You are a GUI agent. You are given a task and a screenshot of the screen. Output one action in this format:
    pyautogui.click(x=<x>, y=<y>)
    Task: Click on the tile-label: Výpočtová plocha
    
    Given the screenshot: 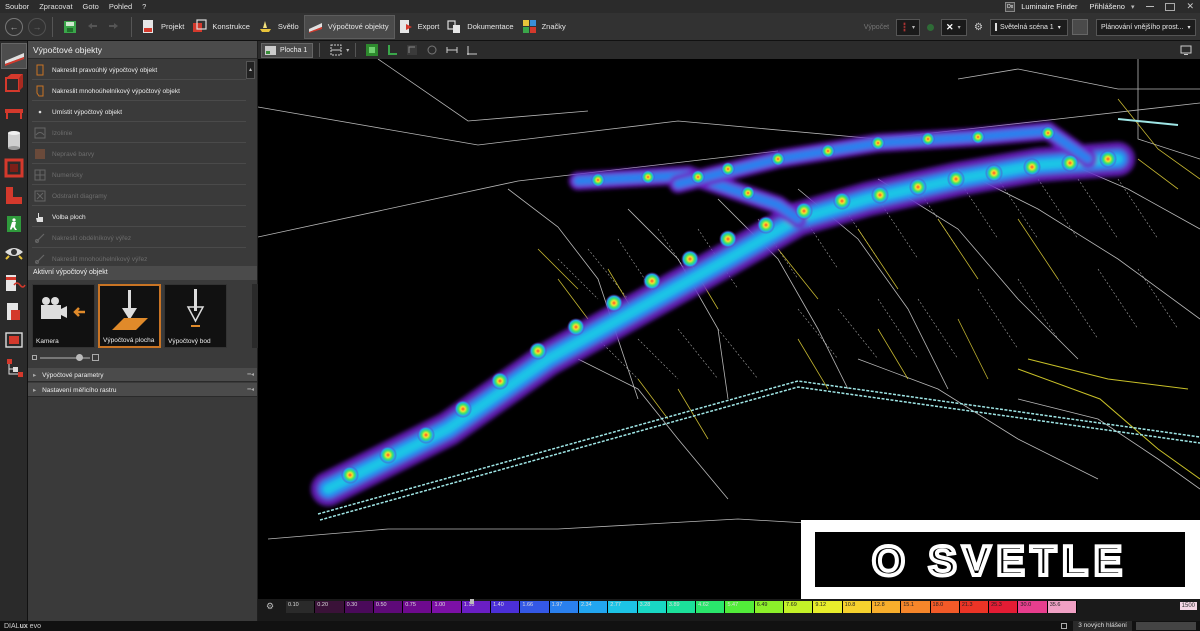 What is the action you would take?
    pyautogui.click(x=129, y=340)
    